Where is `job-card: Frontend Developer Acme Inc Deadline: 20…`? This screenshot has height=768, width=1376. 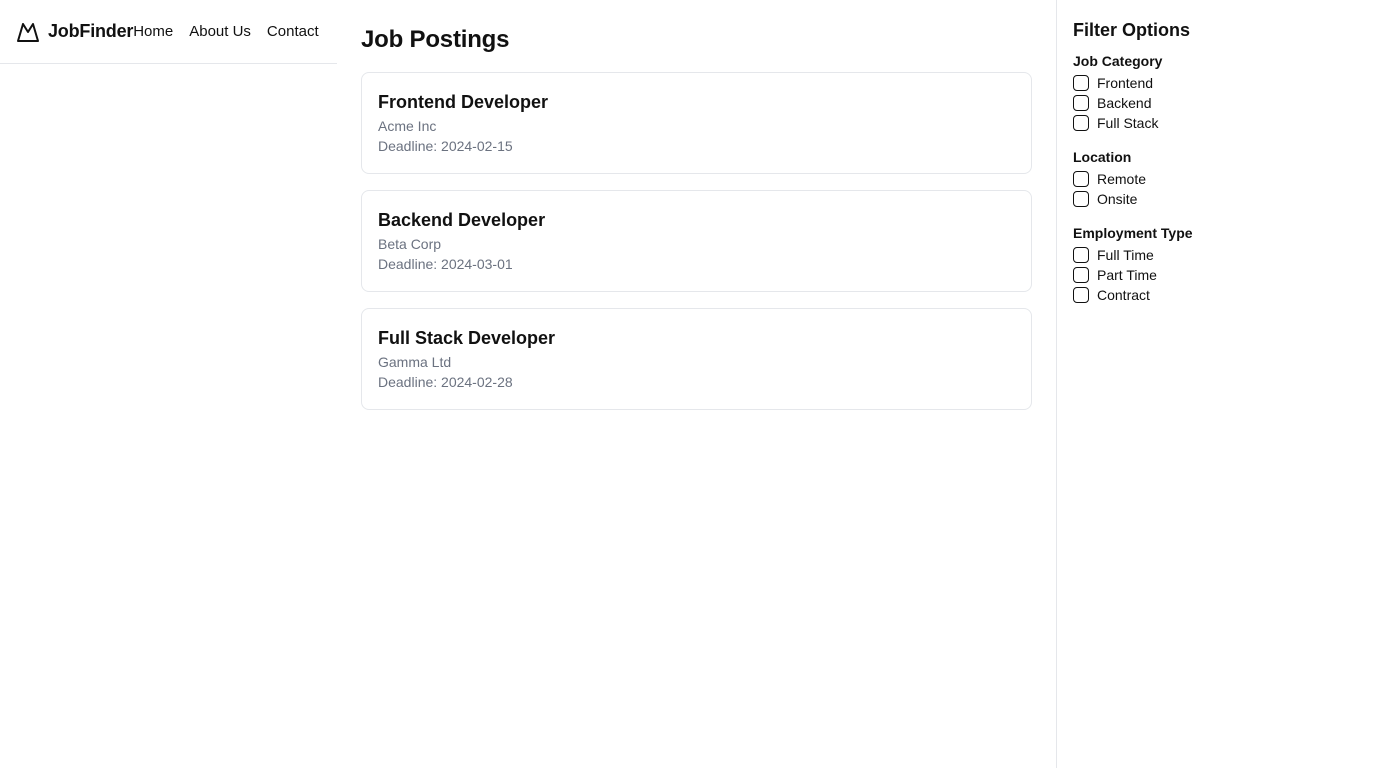
job-card: Frontend Developer Acme Inc Deadline: 20… is located at coordinates (696, 123).